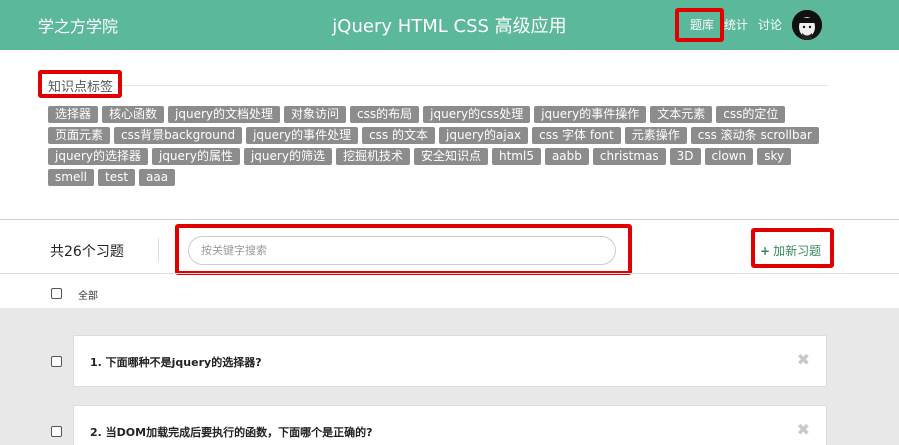 Image resolution: width=899 pixels, height=445 pixels. I want to click on select-all-checkbox, so click(56, 293).